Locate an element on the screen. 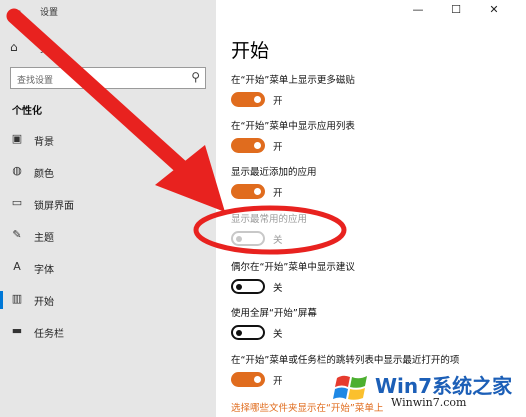 Image resolution: width=526 pixels, height=417 pixels. minimize-icon: — is located at coordinates (418, 10).